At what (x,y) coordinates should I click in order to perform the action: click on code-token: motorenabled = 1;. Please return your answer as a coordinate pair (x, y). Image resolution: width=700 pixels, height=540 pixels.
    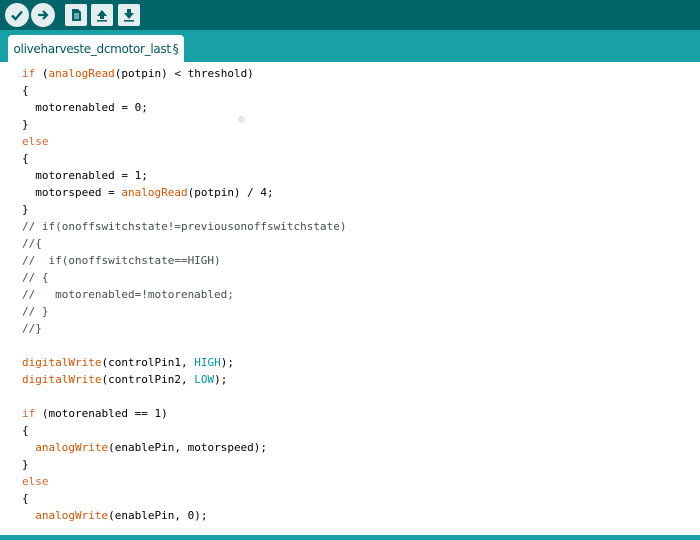
    Looking at the image, I should click on (85, 175).